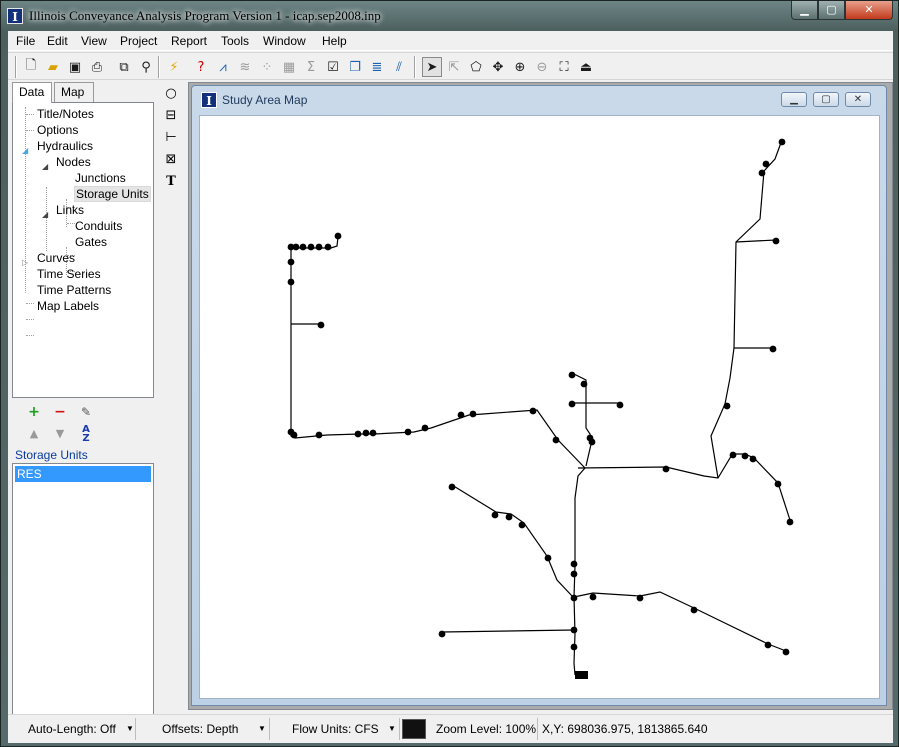 Image resolution: width=899 pixels, height=747 pixels. What do you see at coordinates (100, 178) in the screenshot?
I see `tree-item-junctions: Junctions` at bounding box center [100, 178].